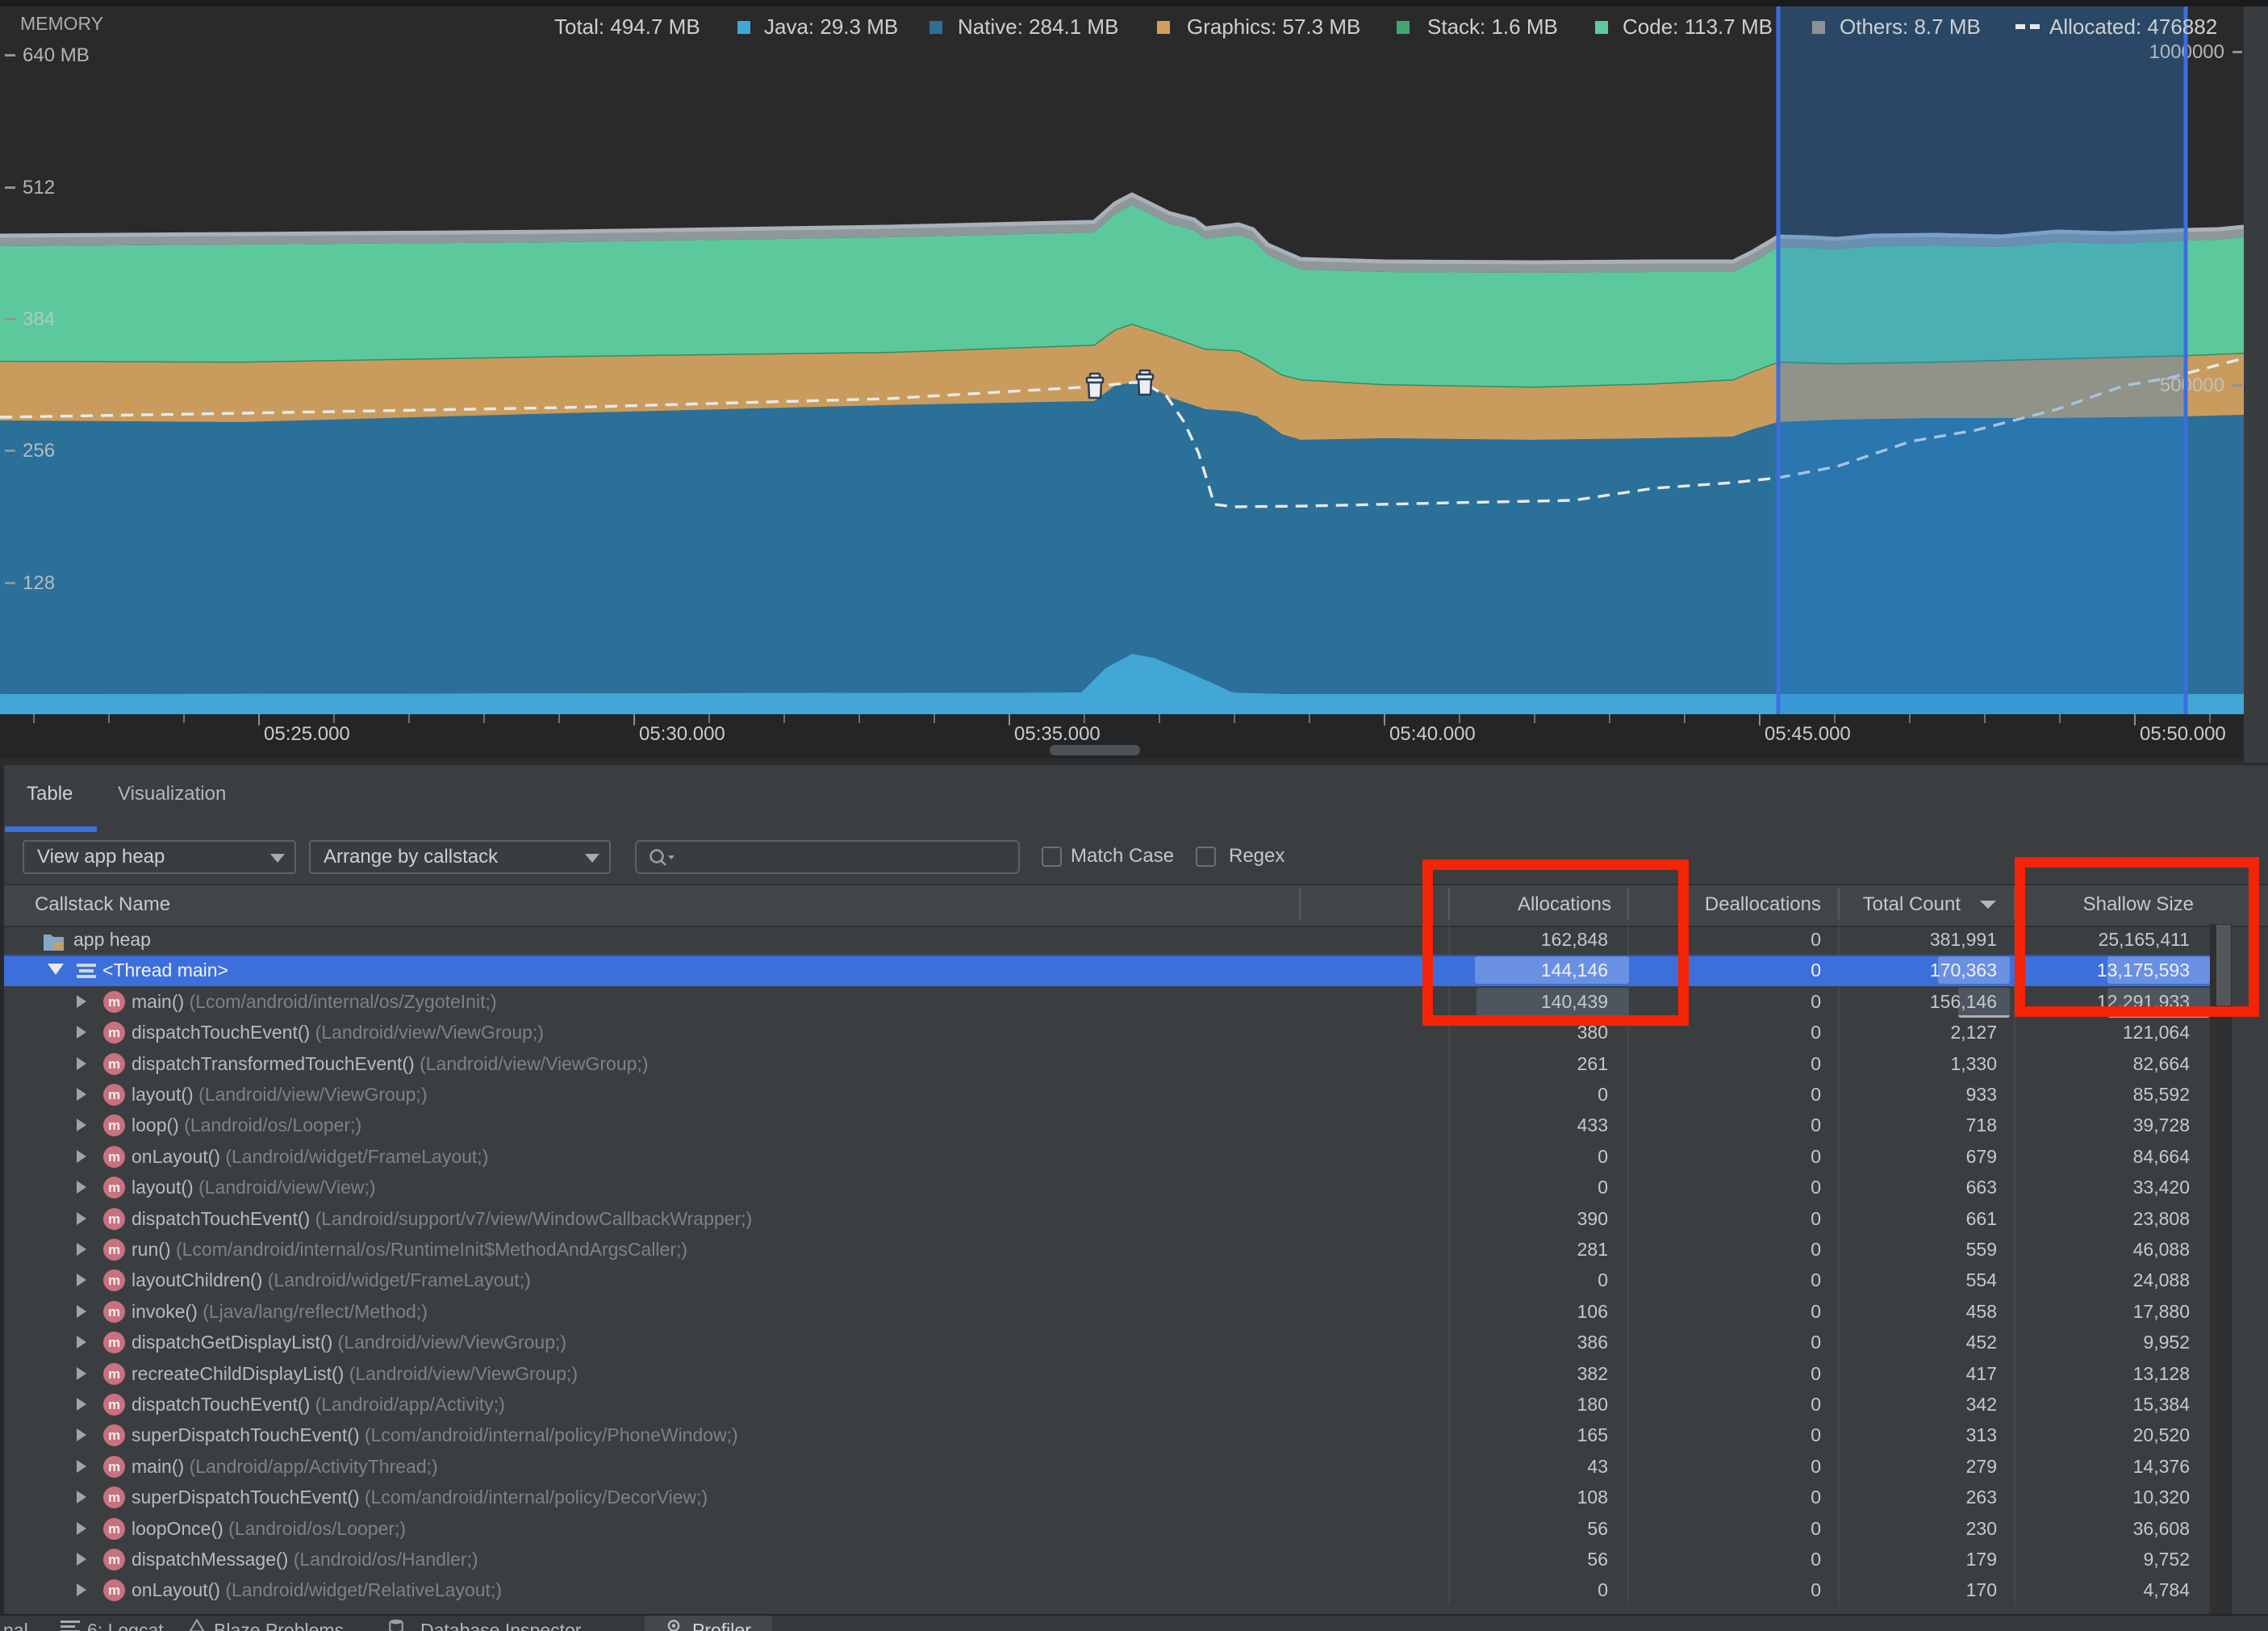 This screenshot has width=2268, height=1631. What do you see at coordinates (1910, 27) in the screenshot?
I see `svg-text: Others: 8.7 MB` at bounding box center [1910, 27].